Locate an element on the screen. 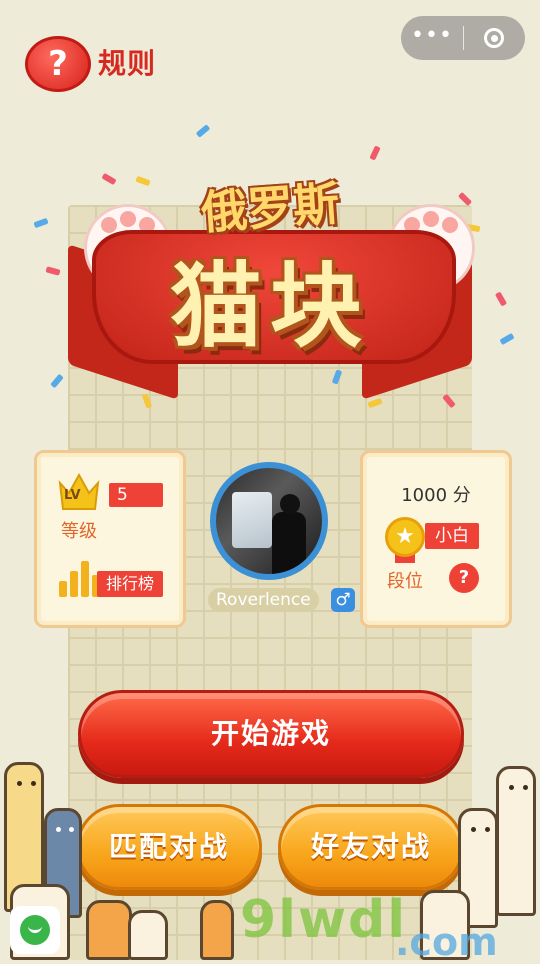 This screenshot has width=540, height=964. rank-tier-label: 段位 is located at coordinates (405, 581).